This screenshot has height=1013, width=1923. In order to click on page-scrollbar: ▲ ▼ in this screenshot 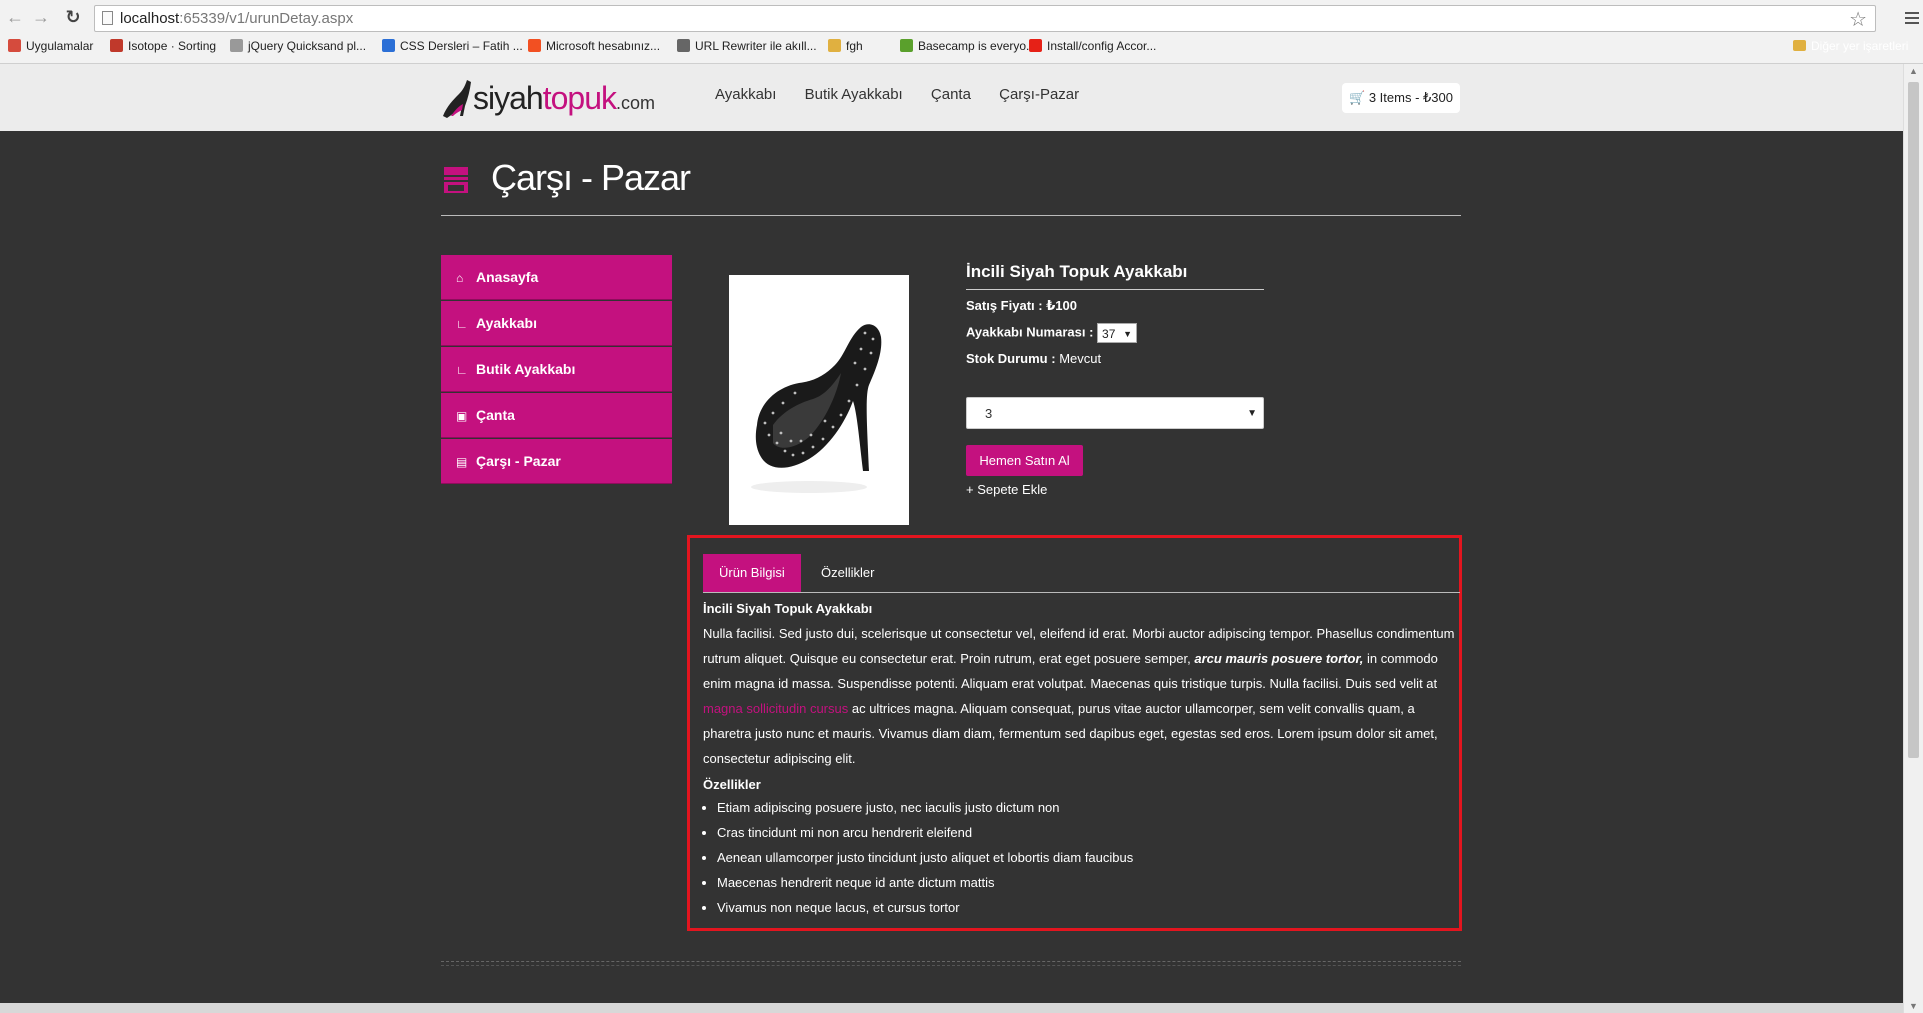, I will do `click(1913, 538)`.